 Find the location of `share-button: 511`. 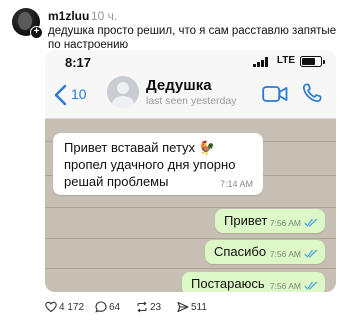

share-button: 511 is located at coordinates (197, 308).